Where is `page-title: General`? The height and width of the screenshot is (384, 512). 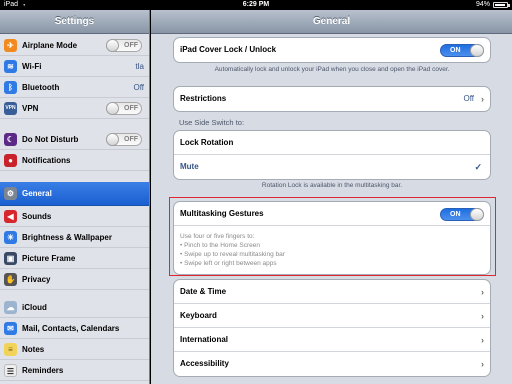 page-title: General is located at coordinates (331, 22).